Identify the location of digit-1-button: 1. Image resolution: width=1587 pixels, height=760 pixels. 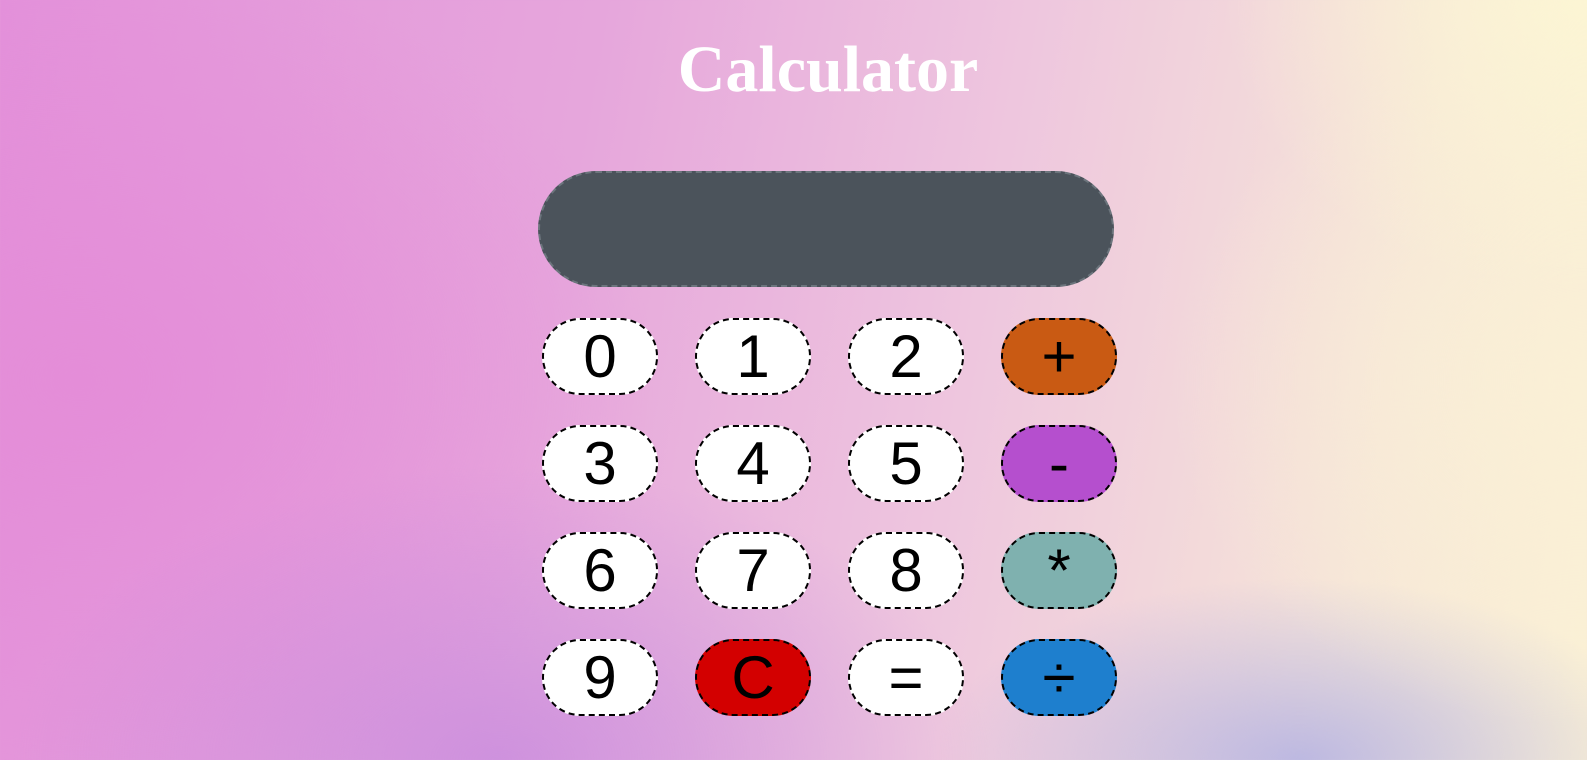
(753, 356).